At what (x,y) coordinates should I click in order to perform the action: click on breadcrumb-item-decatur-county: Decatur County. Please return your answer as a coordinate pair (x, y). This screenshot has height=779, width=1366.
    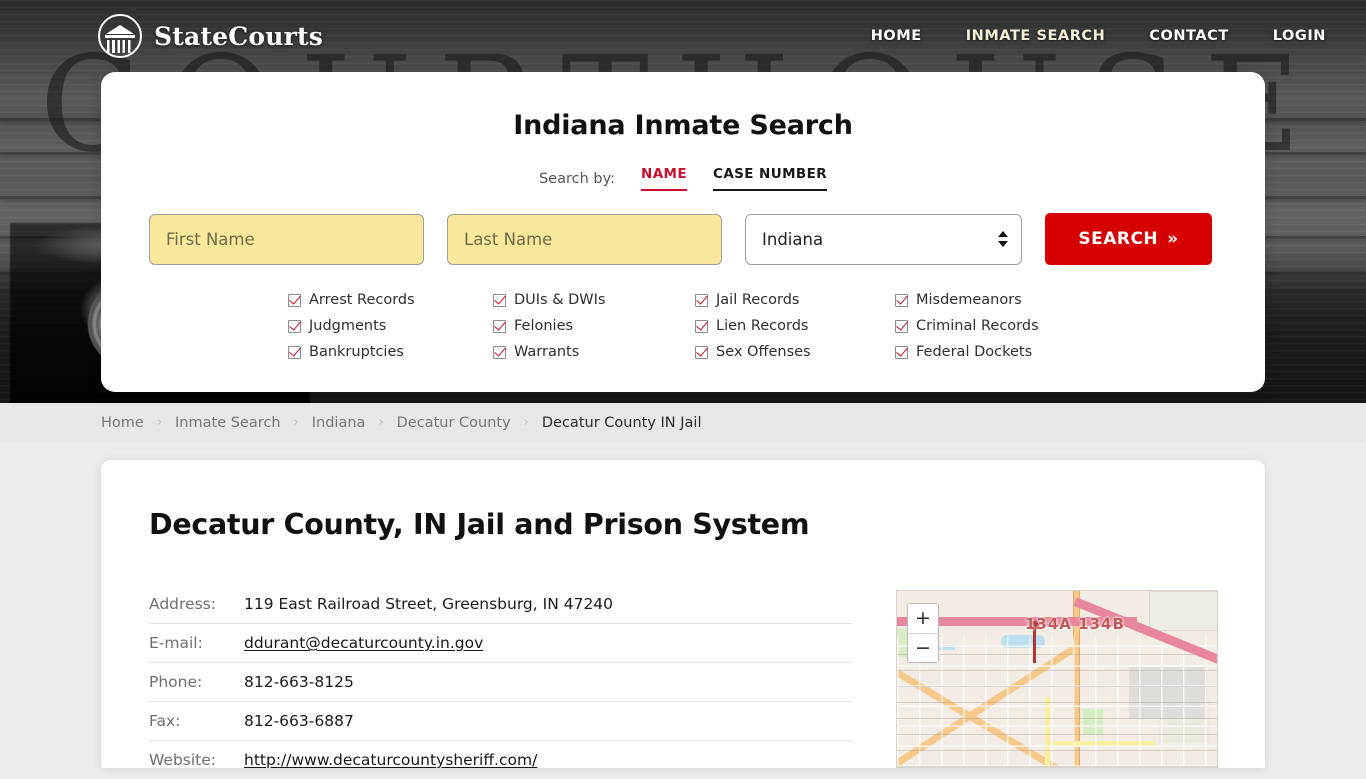
    Looking at the image, I should click on (454, 423).